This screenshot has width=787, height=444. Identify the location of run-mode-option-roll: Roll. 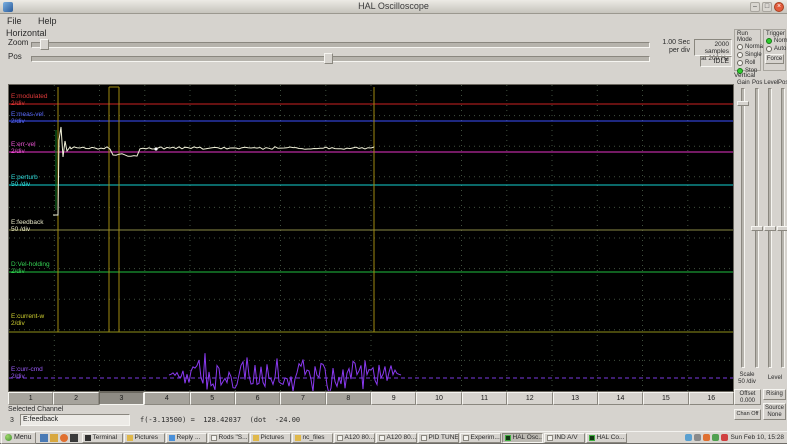
(747, 63).